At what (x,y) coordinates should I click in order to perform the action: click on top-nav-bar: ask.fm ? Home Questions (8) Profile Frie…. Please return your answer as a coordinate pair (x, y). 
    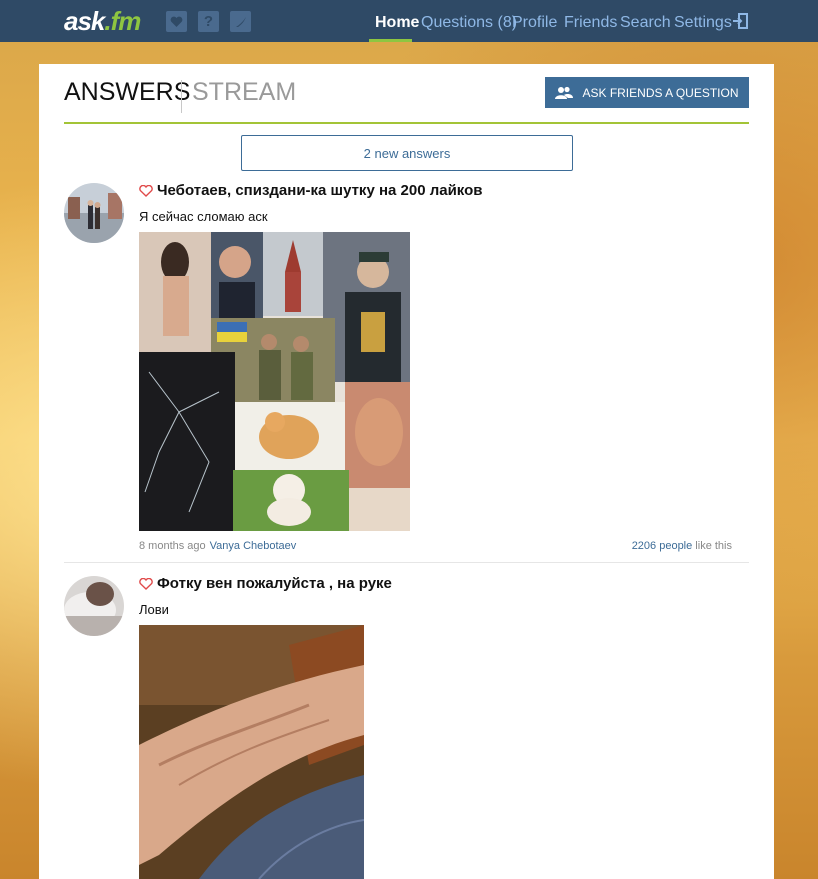
    Looking at the image, I should click on (409, 21).